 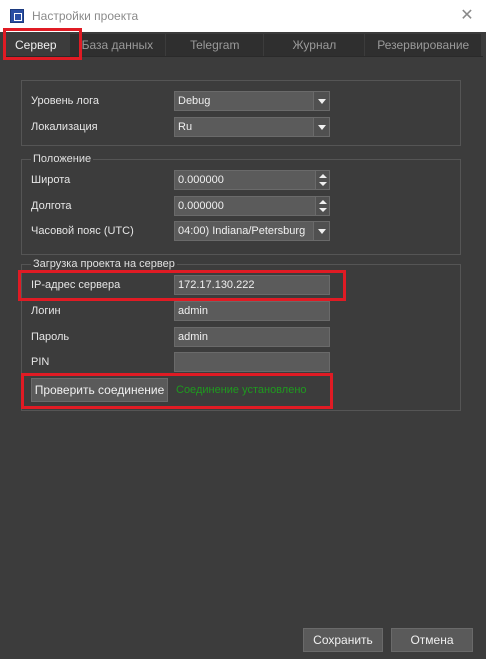 I want to click on latitude-value: 0.000000, so click(x=201, y=180).